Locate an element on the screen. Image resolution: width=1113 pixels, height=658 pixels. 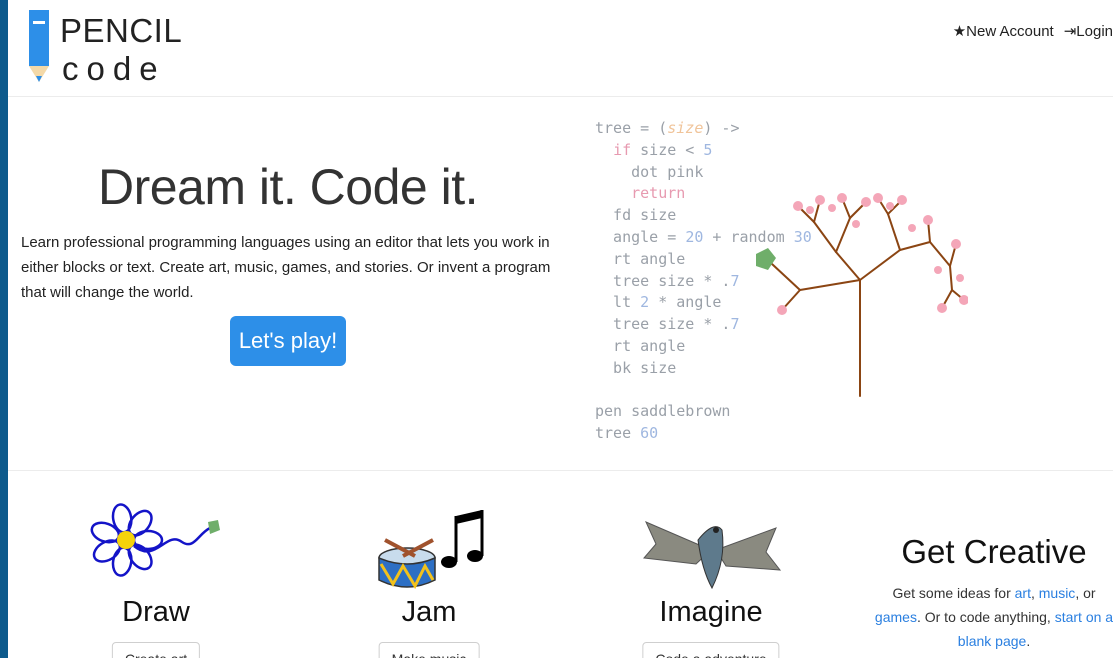
top-nav: ★New Account ⇥Login is located at coordinates (1033, 31).